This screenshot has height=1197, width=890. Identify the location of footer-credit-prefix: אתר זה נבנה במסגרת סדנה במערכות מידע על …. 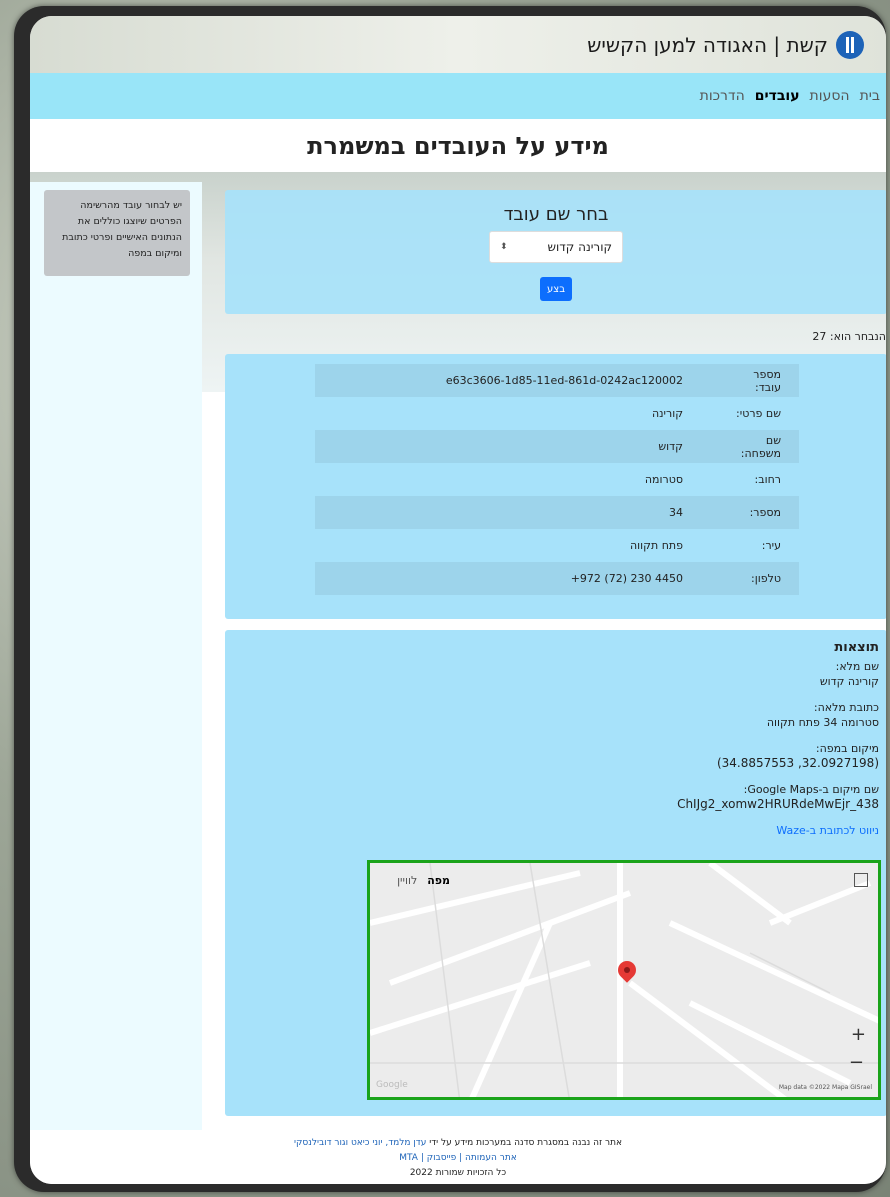
(524, 1143).